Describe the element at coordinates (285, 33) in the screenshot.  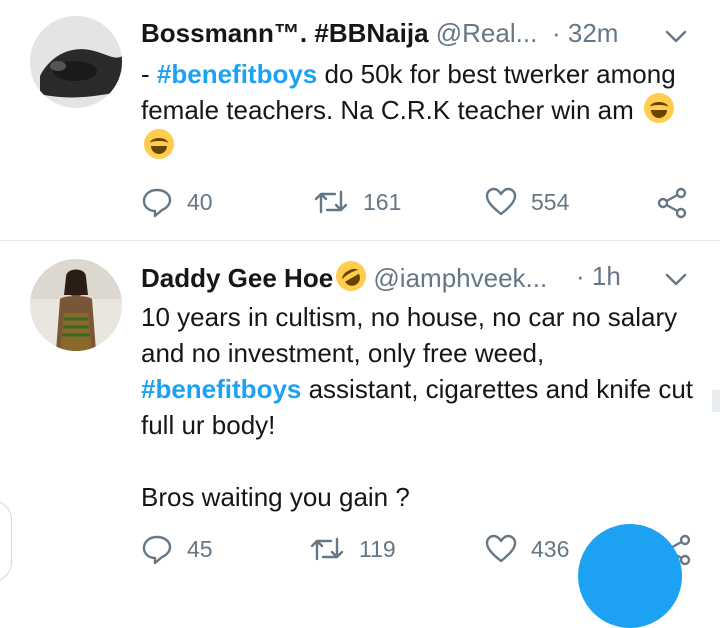
I see `display-name: Bossmann™. #BBNaija` at that location.